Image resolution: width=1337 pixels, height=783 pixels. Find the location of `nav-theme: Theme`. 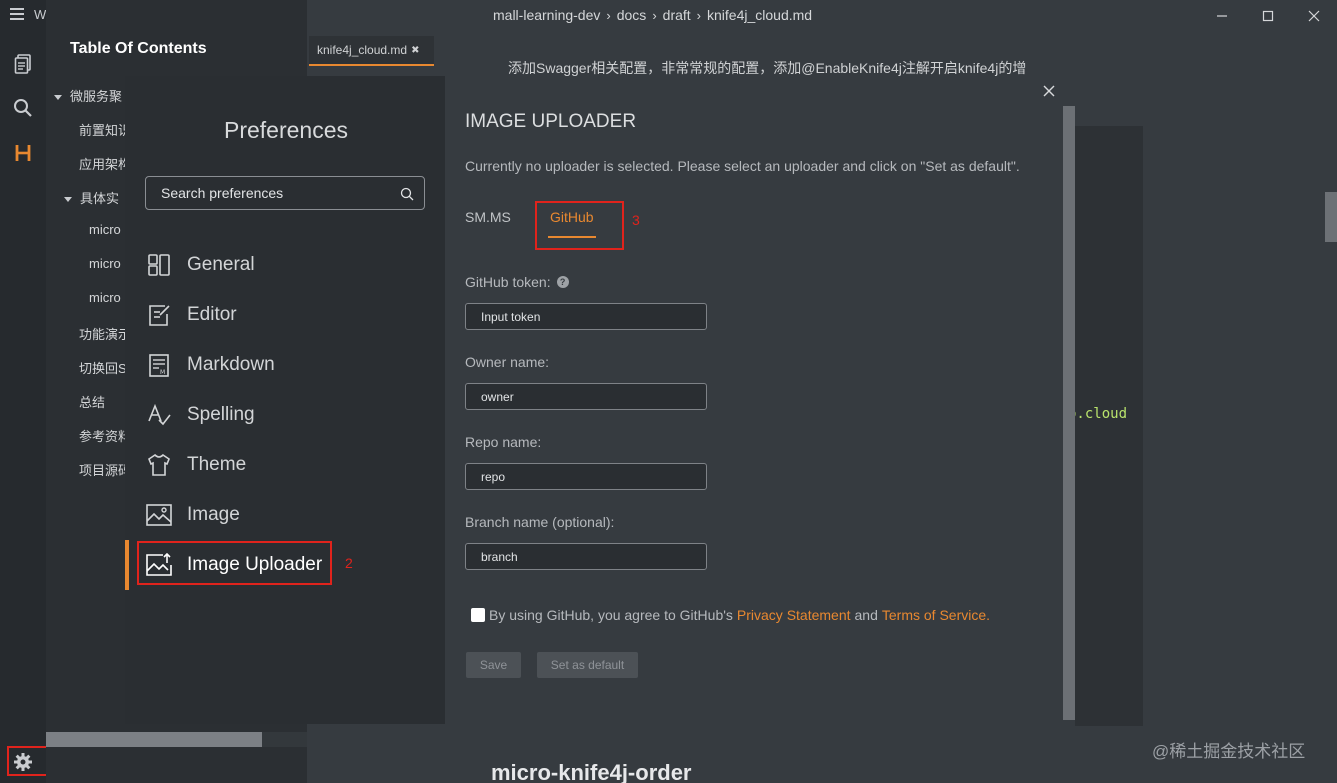

nav-theme: Theme is located at coordinates (195, 465).